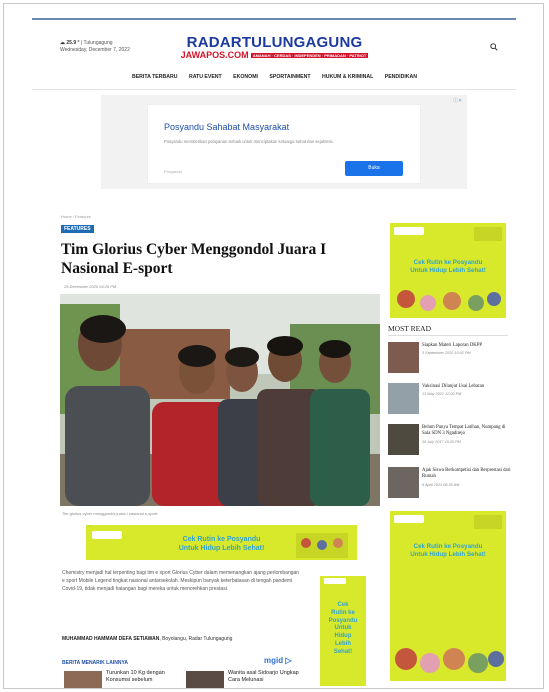 Image resolution: width=549 pixels, height=692 pixels. Describe the element at coordinates (205, 77) in the screenshot. I see `nav-item-ratu-event: RATU EVENT` at that location.